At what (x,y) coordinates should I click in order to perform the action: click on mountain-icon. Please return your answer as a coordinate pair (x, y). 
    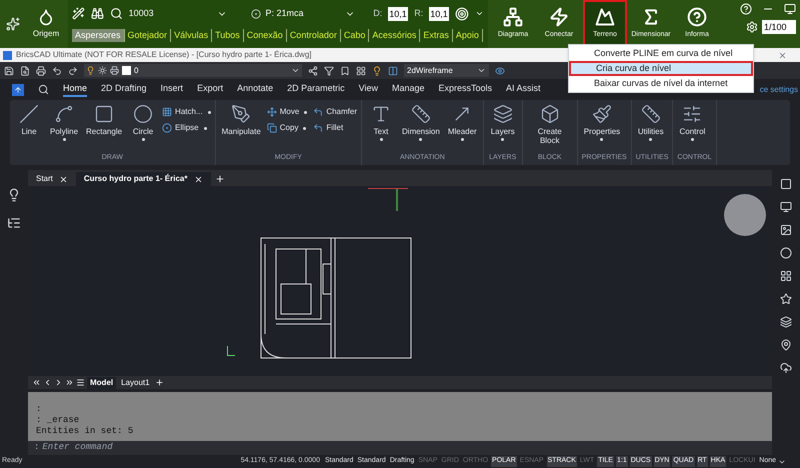
    Looking at the image, I should click on (605, 17).